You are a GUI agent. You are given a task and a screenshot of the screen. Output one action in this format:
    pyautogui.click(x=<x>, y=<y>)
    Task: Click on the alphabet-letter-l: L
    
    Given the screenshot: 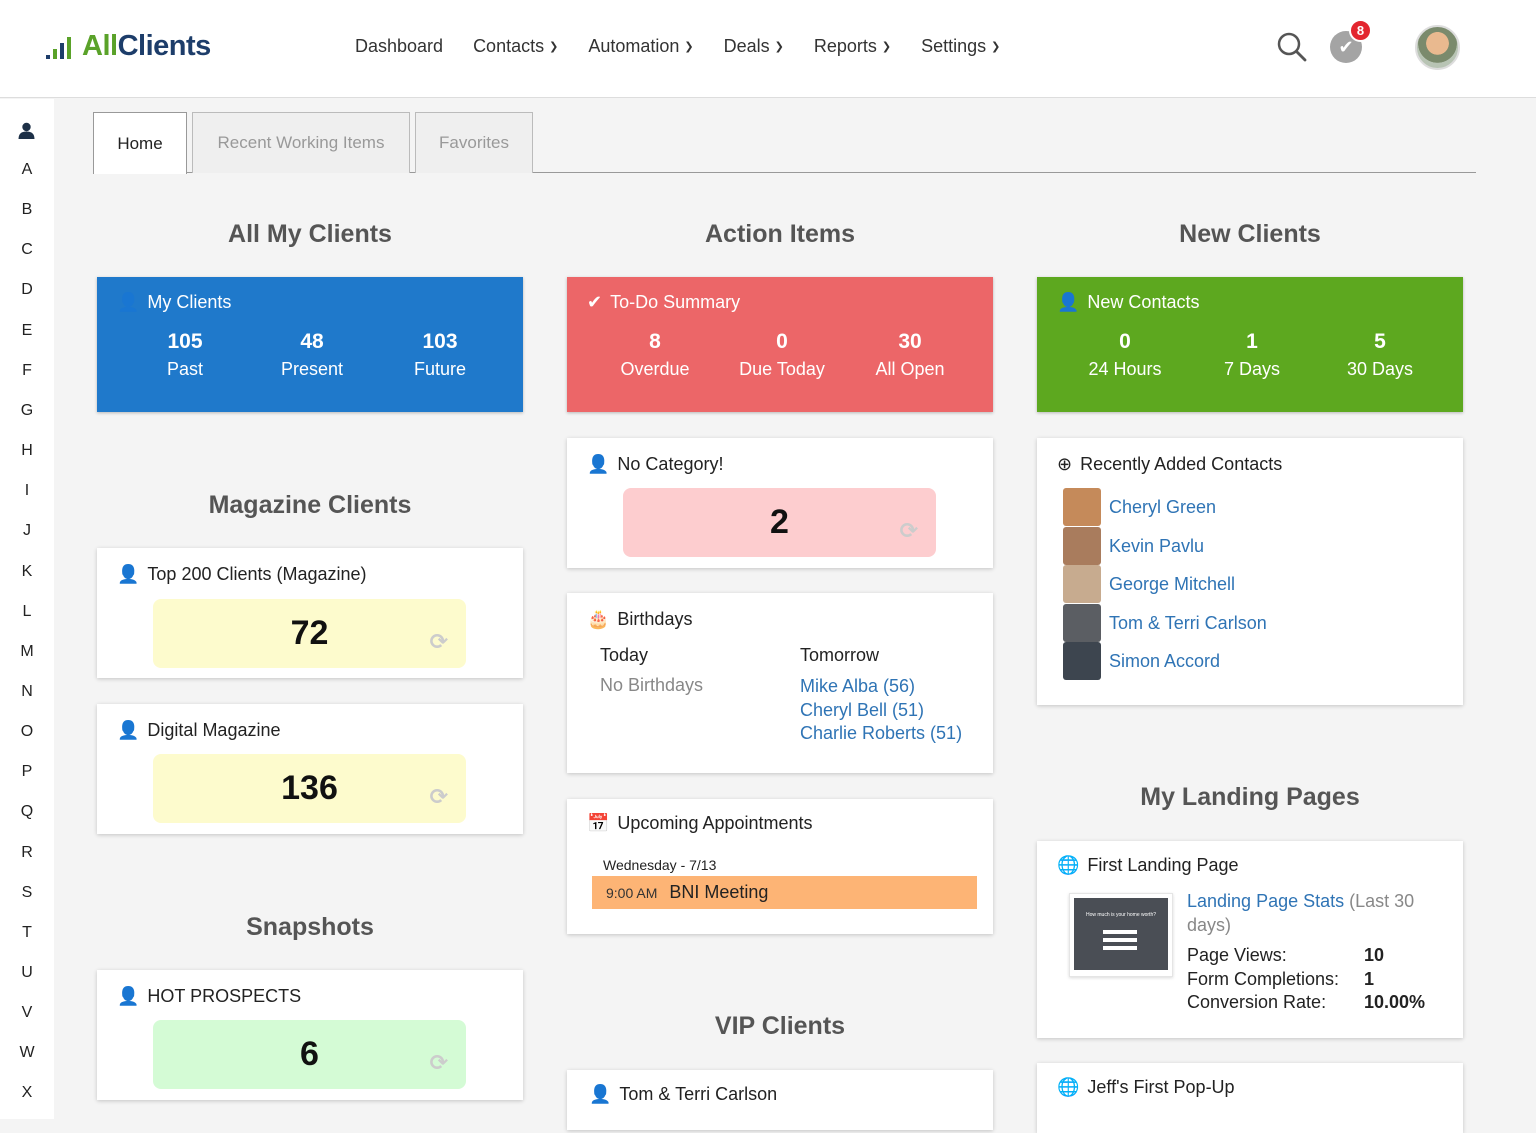 What is the action you would take?
    pyautogui.click(x=27, y=612)
    